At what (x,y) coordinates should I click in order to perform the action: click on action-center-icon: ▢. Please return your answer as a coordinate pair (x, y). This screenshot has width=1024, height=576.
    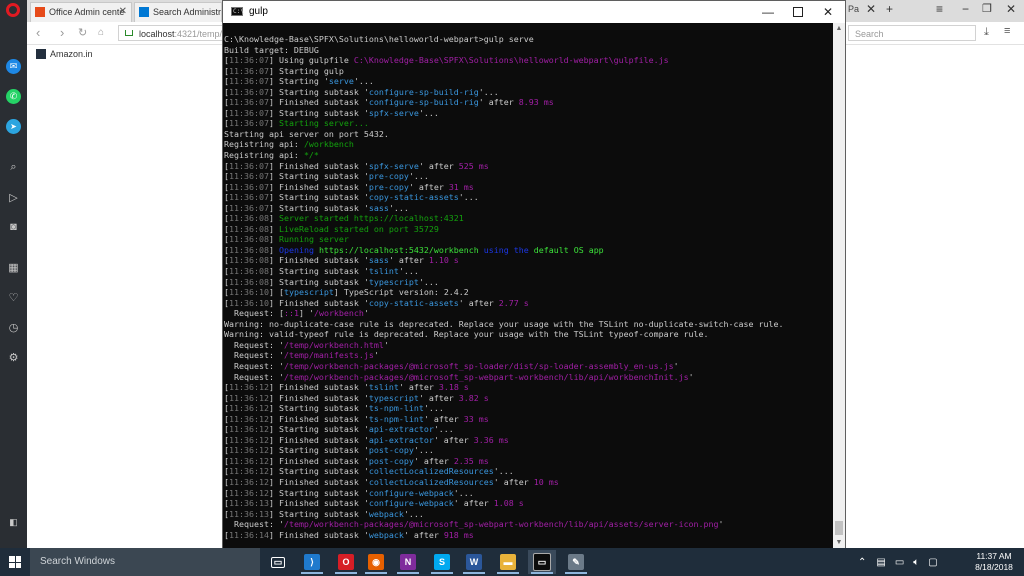
    Looking at the image, I should click on (932, 562).